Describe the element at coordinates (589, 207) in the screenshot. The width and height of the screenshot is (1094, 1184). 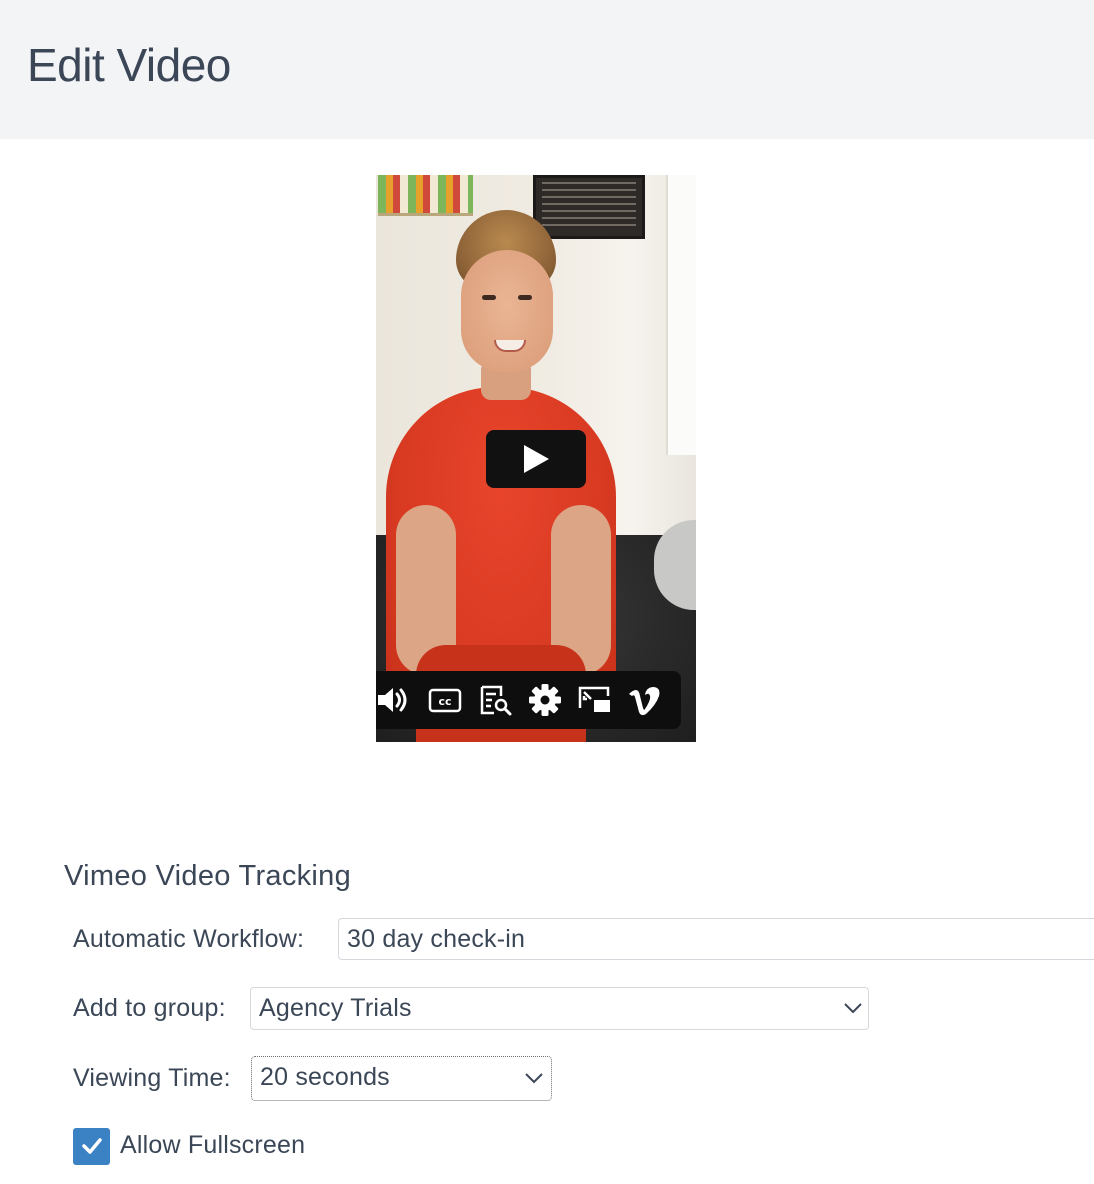
I see `video-frame-sign` at that location.